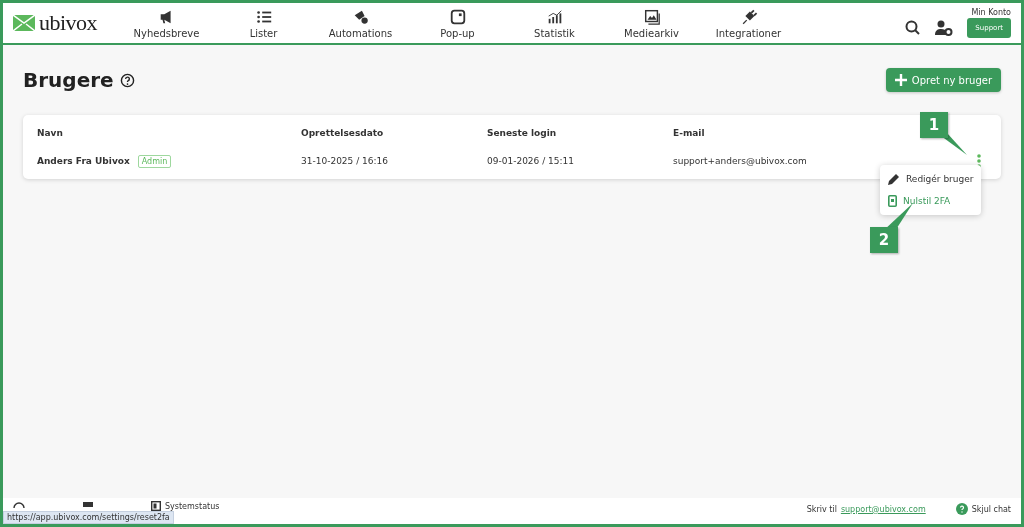 This screenshot has width=1024, height=527. Describe the element at coordinates (156, 506) in the screenshot. I see `status-icon` at that location.